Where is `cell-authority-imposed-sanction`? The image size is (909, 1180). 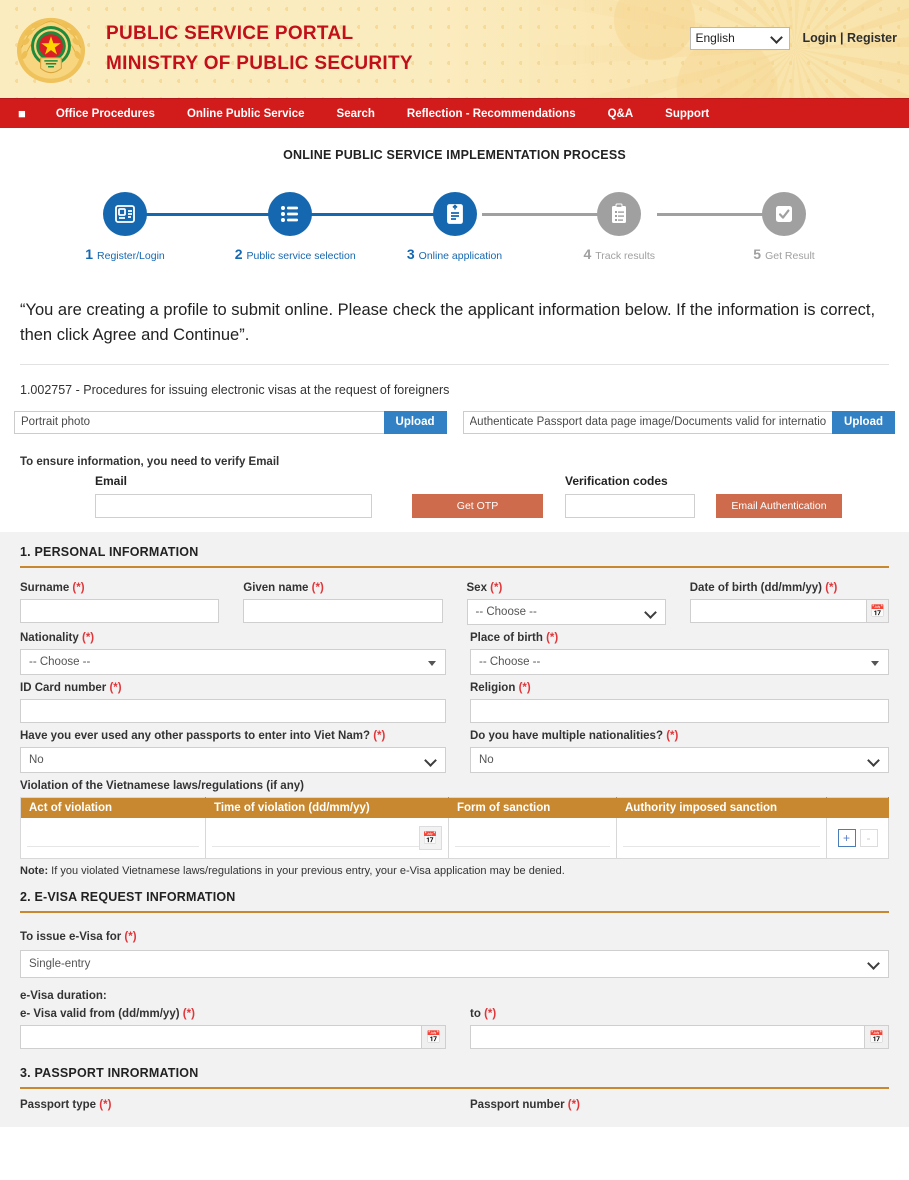
cell-authority-imposed-sanction is located at coordinates (721, 837).